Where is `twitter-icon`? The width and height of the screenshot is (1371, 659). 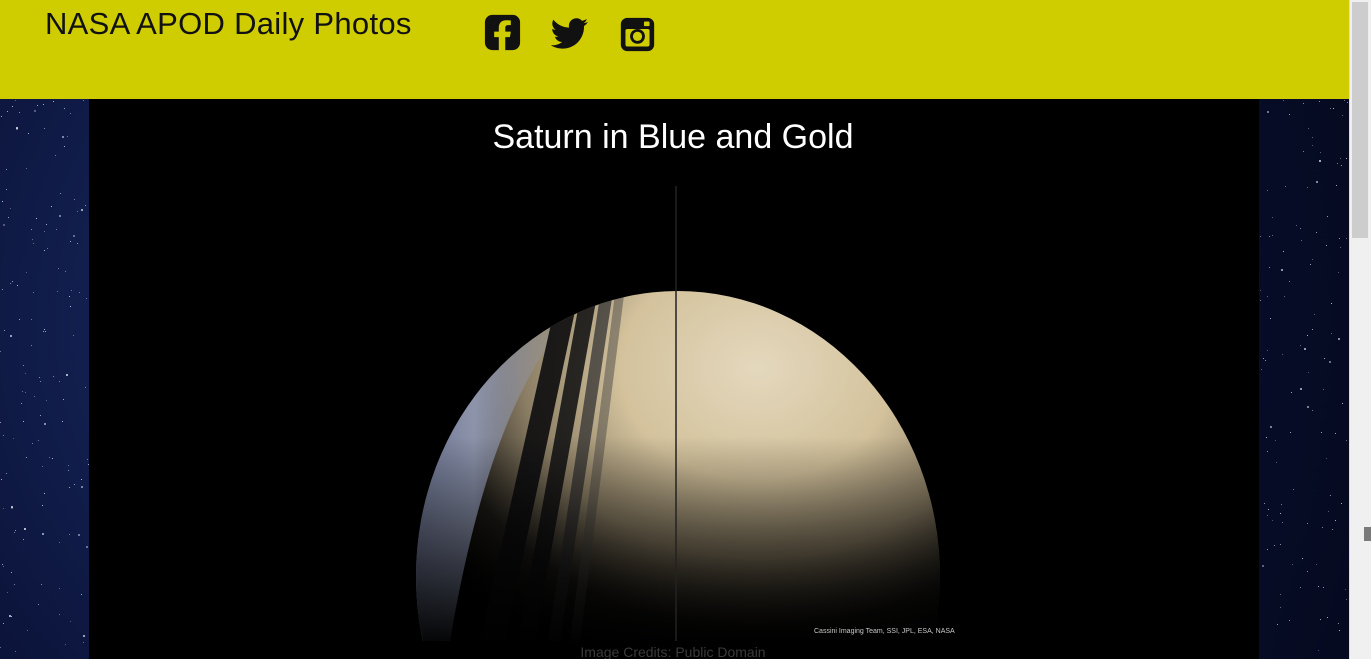
twitter-icon is located at coordinates (570, 38).